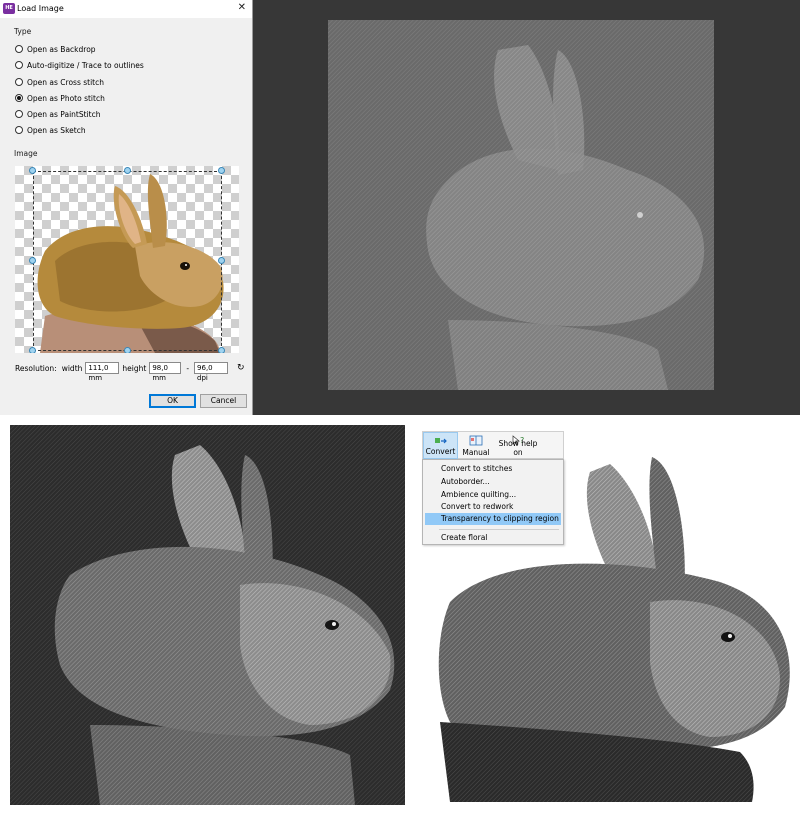  I want to click on close-icon: ✕, so click(242, 7).